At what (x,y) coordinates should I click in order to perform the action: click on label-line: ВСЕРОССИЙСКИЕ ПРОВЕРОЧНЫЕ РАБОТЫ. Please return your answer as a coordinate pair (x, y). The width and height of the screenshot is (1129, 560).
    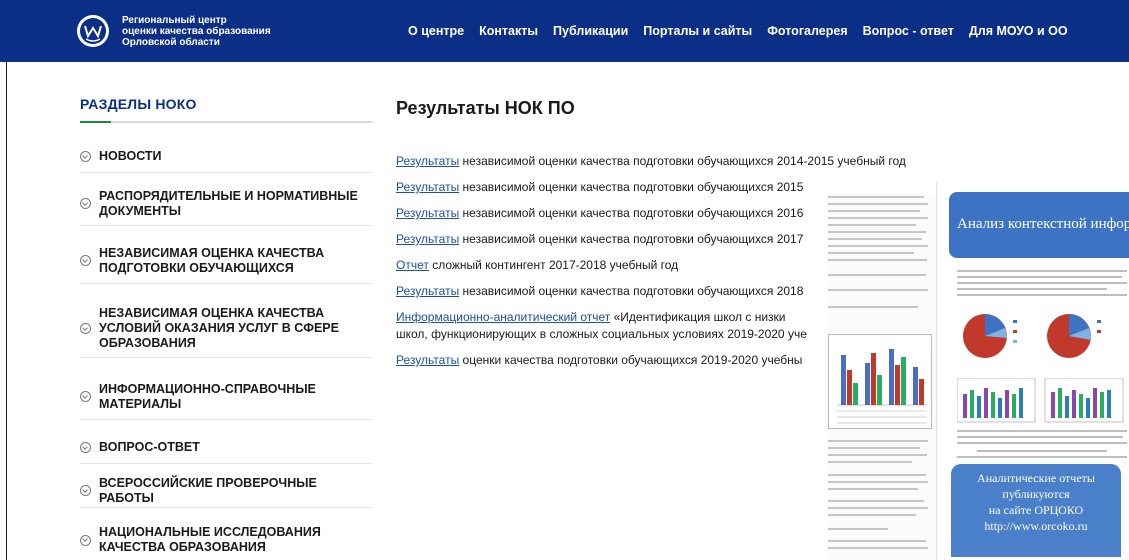
    Looking at the image, I should click on (208, 490).